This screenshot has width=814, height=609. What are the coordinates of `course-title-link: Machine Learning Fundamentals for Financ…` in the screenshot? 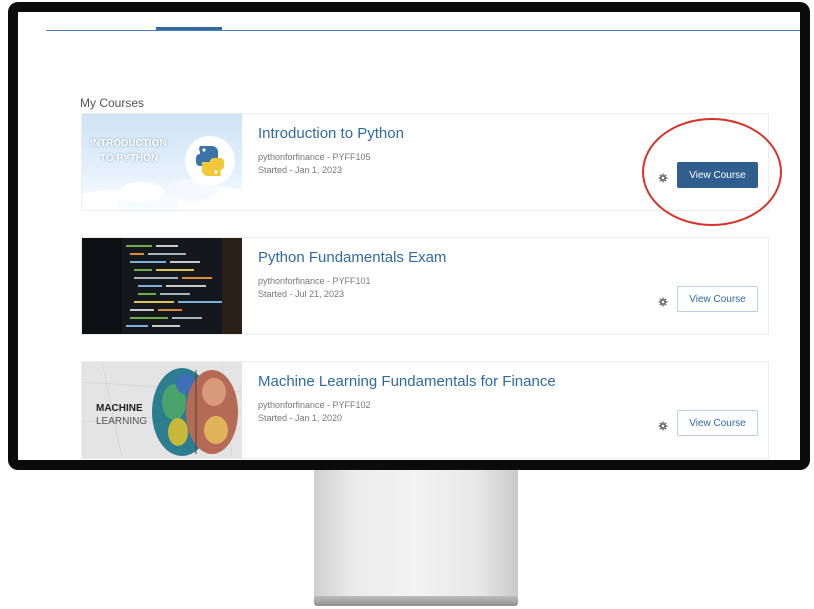 It's located at (407, 381).